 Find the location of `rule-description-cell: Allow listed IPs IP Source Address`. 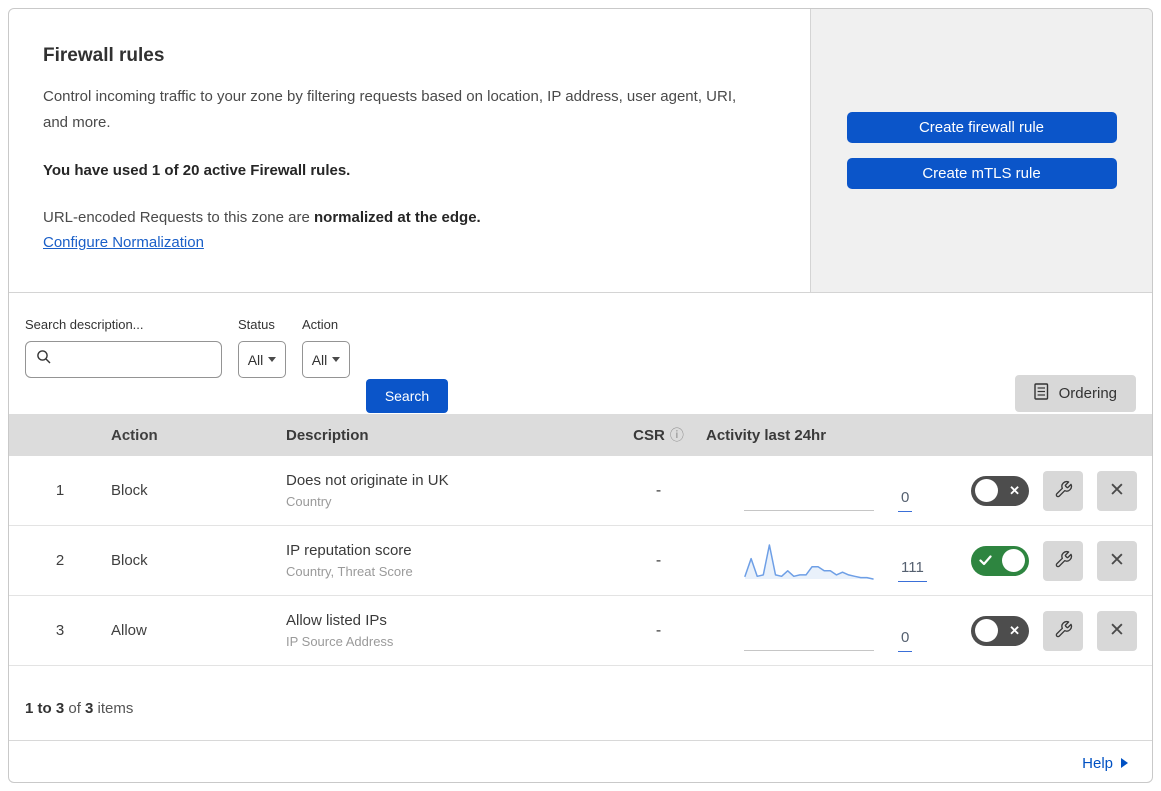

rule-description-cell: Allow listed IPs IP Source Address is located at coordinates (451, 630).